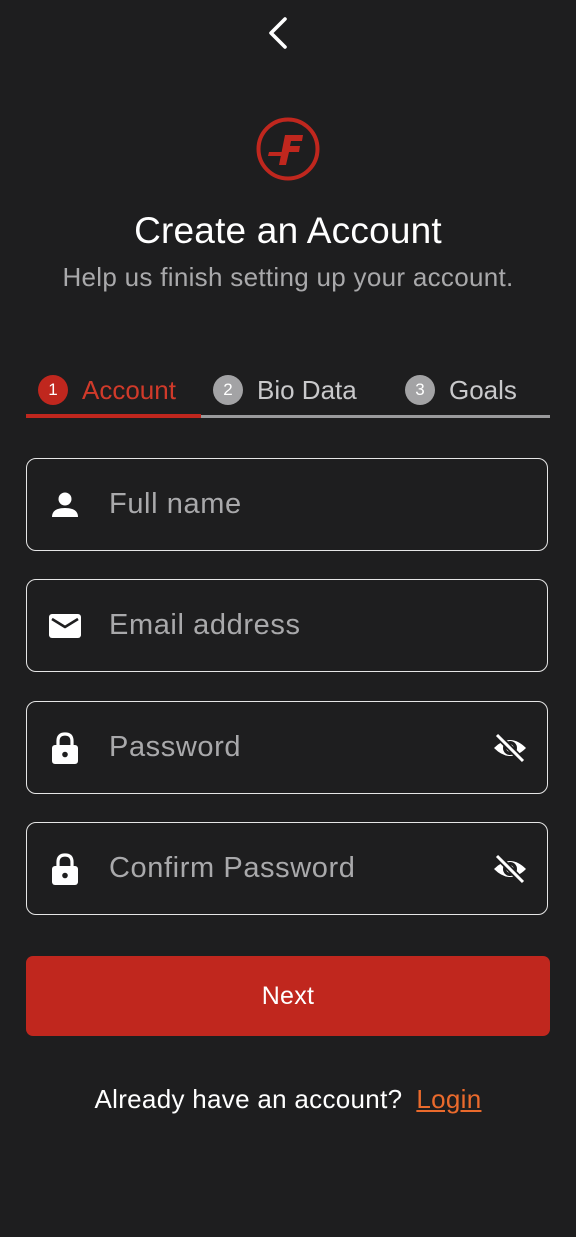  What do you see at coordinates (299, 868) in the screenshot?
I see `confirm-password-input` at bounding box center [299, 868].